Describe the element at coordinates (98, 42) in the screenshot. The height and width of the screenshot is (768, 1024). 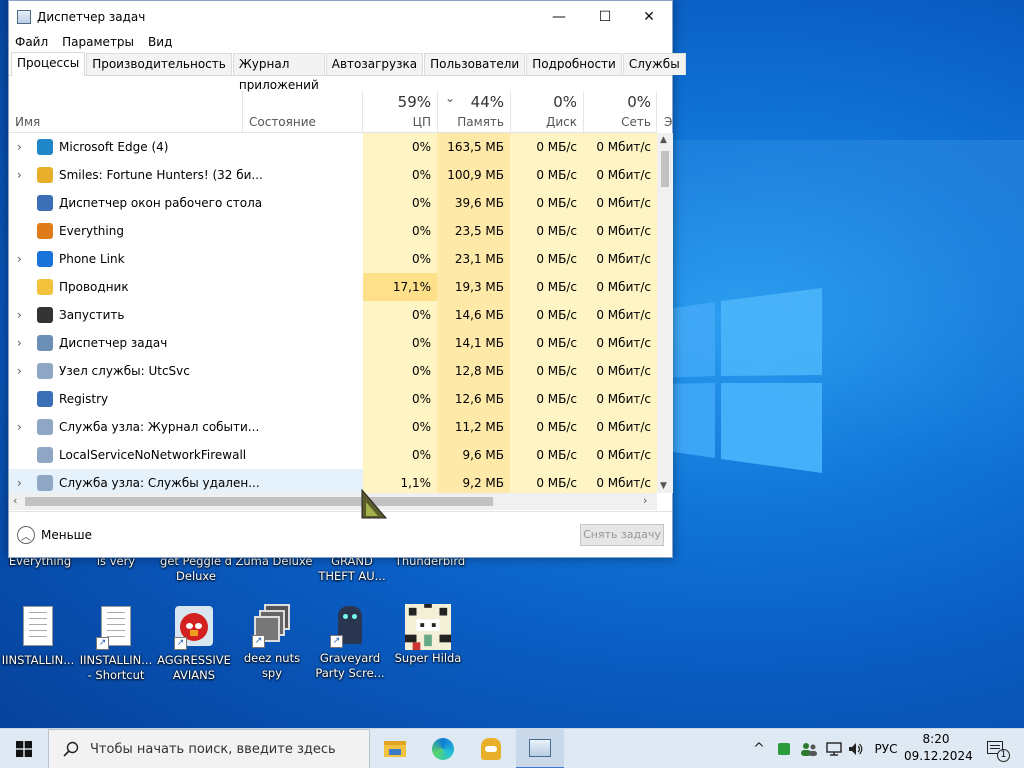
I see `menu-options: Параметры` at that location.